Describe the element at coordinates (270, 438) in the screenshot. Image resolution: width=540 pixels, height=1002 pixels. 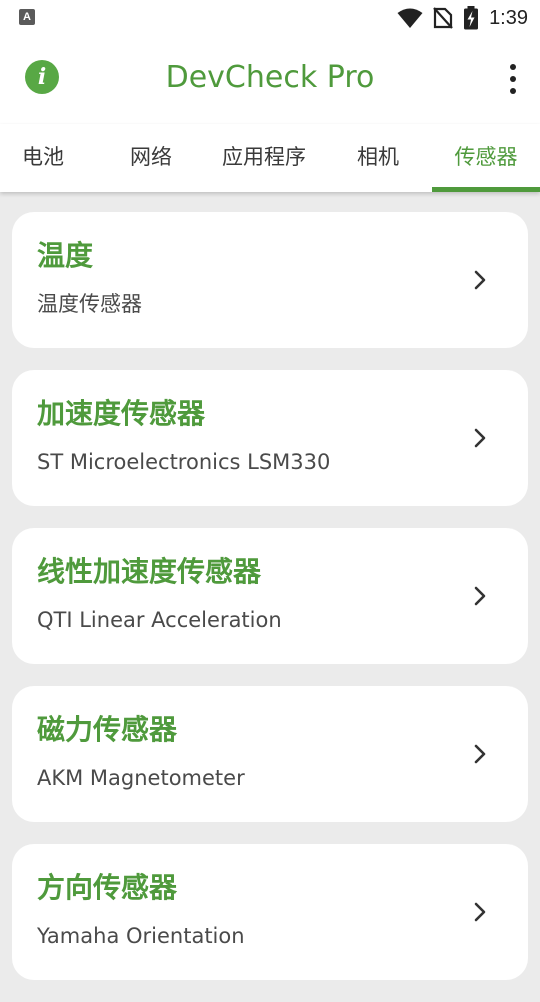
I see `sensor-card: 加速度传感器 ST Microelectronics LSM330` at that location.